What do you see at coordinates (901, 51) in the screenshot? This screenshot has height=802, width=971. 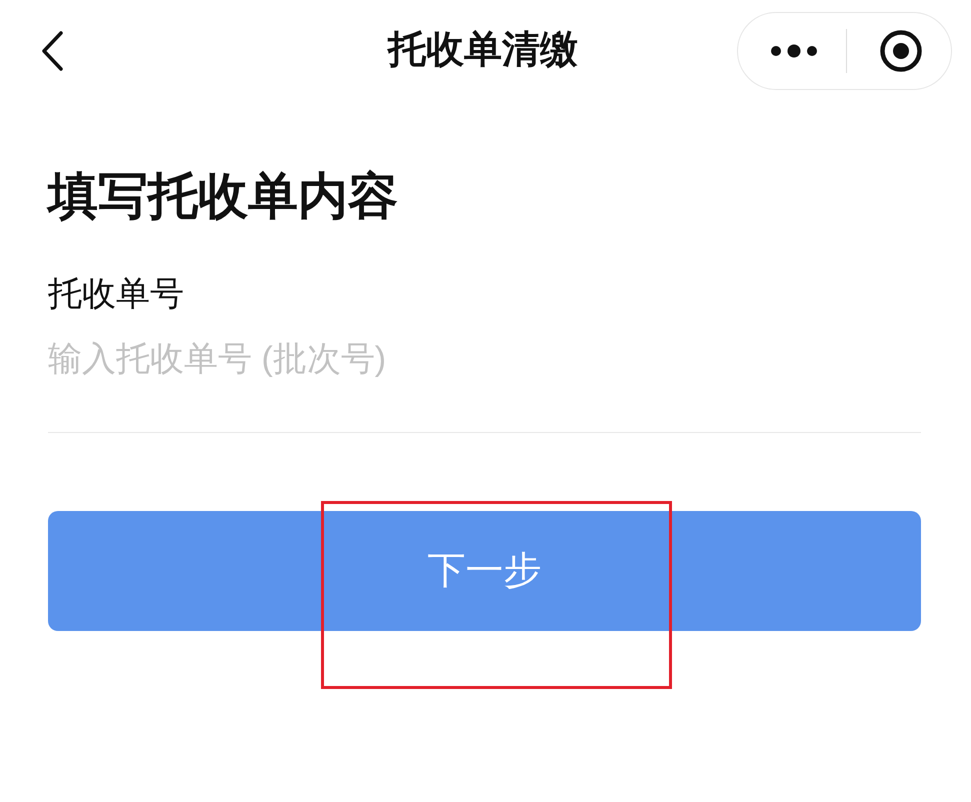 I see `target-icon` at bounding box center [901, 51].